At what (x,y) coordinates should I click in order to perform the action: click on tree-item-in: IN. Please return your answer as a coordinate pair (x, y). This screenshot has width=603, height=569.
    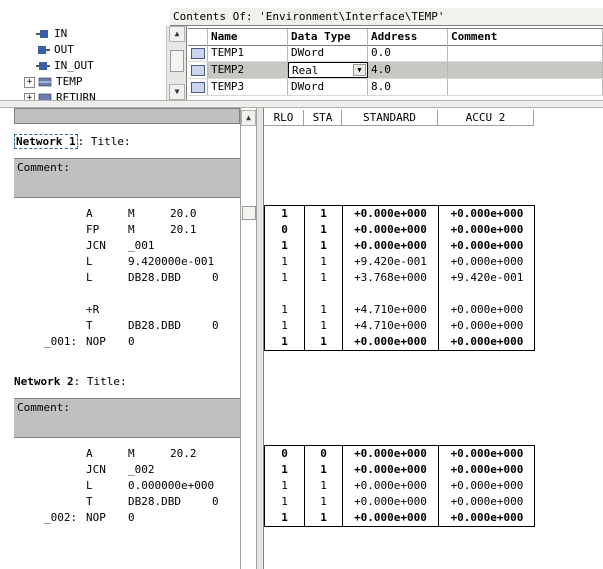
    Looking at the image, I should click on (51, 34).